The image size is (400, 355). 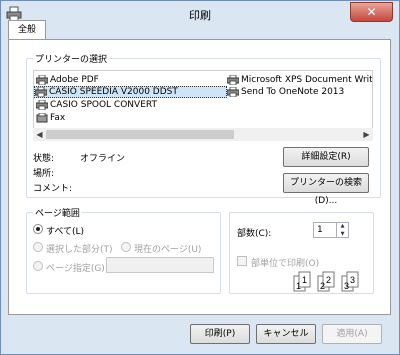 I want to click on printer-item: Microsoft XPS Document Write, so click(x=300, y=80).